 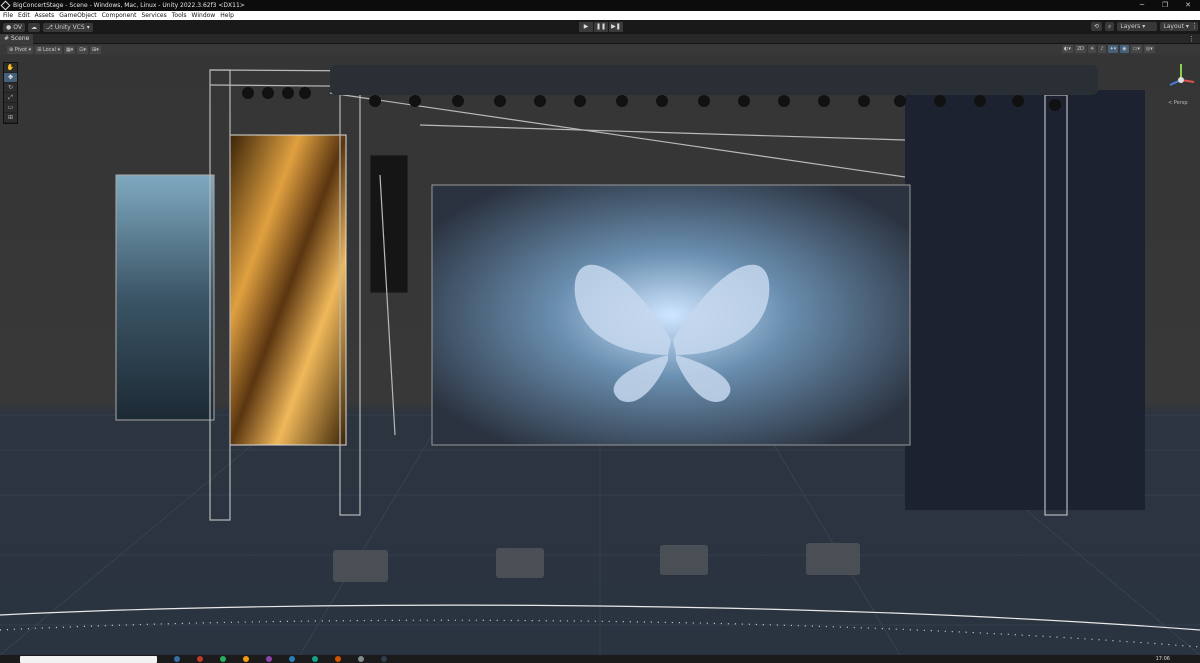 I want to click on account-button: ● OV, so click(x=14, y=27).